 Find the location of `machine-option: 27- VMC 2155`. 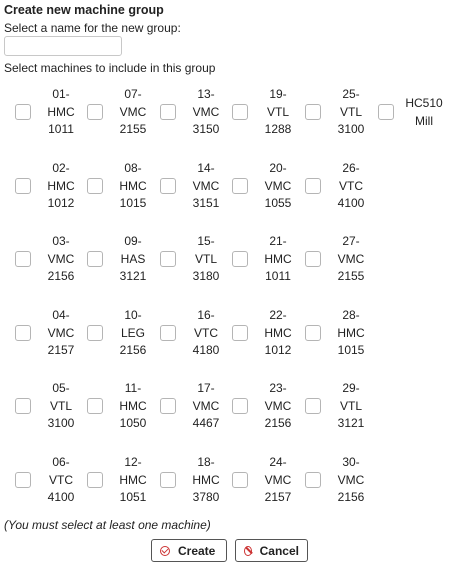

machine-option: 27- VMC 2155 is located at coordinates (341, 261).